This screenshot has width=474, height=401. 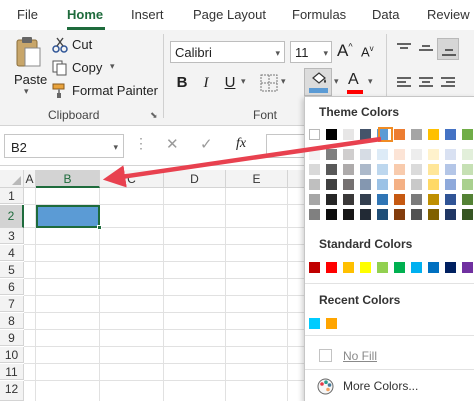 I want to click on tab-page-layout: Page Layout, so click(x=229, y=14).